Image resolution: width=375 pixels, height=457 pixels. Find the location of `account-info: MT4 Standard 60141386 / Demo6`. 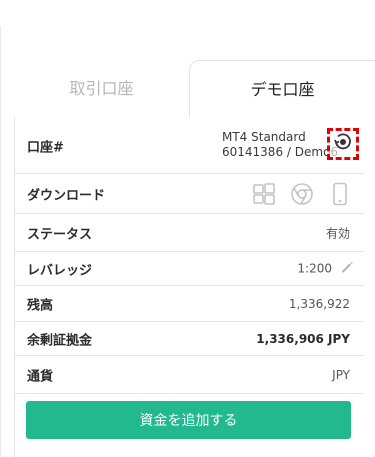

account-info: MT4 Standard 60141386 / Demo6 is located at coordinates (281, 146).